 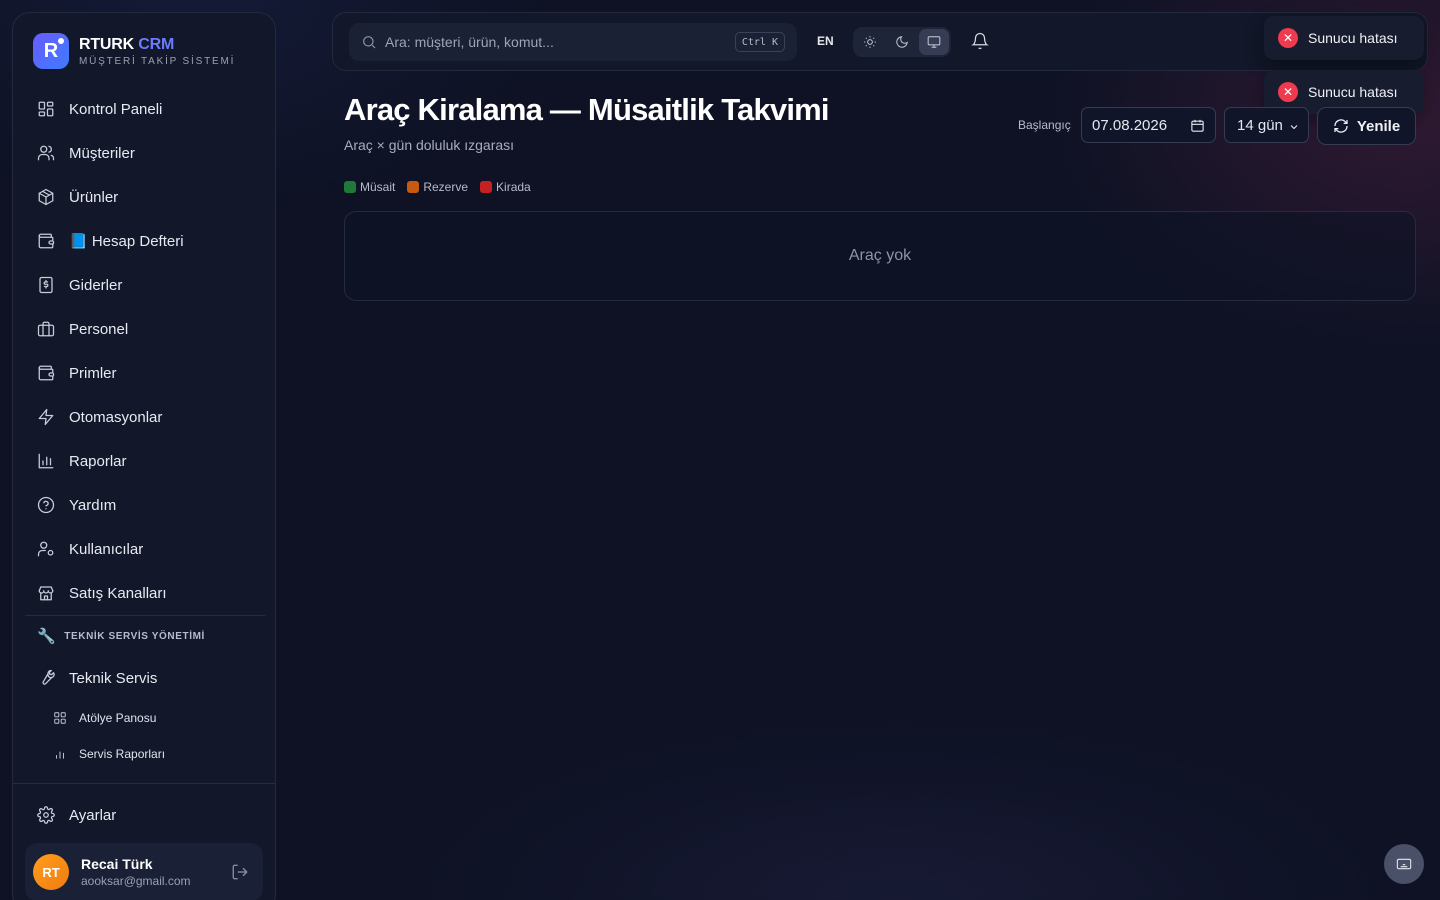 I want to click on legend-item-reserved: Rezerve, so click(x=437, y=187).